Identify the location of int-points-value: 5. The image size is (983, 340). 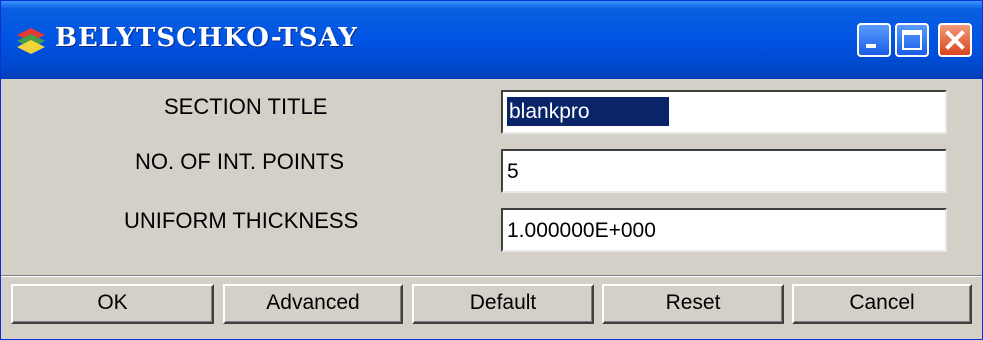
(513, 171).